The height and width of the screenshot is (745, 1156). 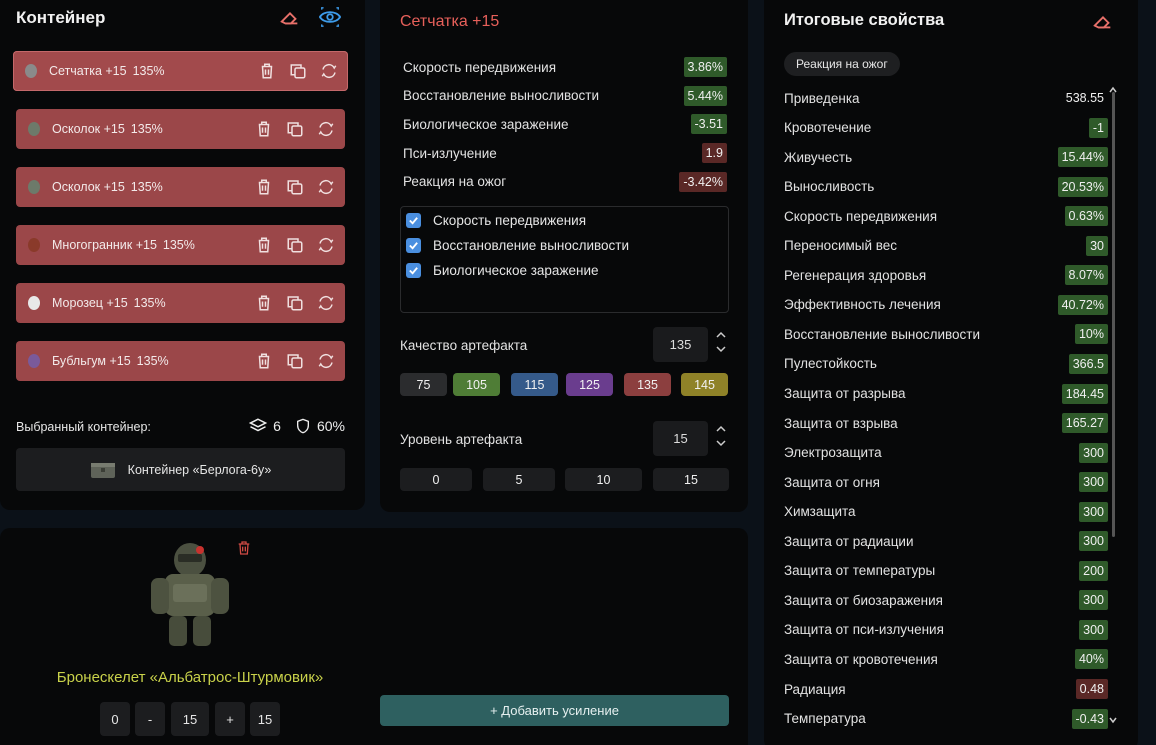 I want to click on property-checkbox: Восстановление выносливости, so click(x=517, y=245).